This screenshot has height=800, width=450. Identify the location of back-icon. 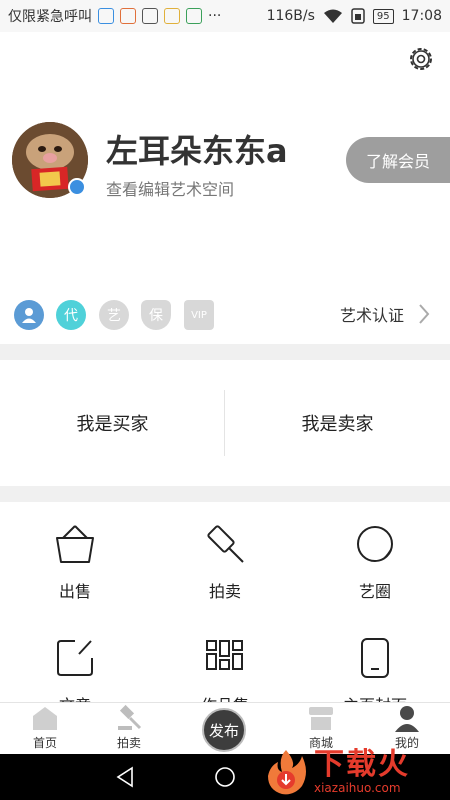
(125, 777).